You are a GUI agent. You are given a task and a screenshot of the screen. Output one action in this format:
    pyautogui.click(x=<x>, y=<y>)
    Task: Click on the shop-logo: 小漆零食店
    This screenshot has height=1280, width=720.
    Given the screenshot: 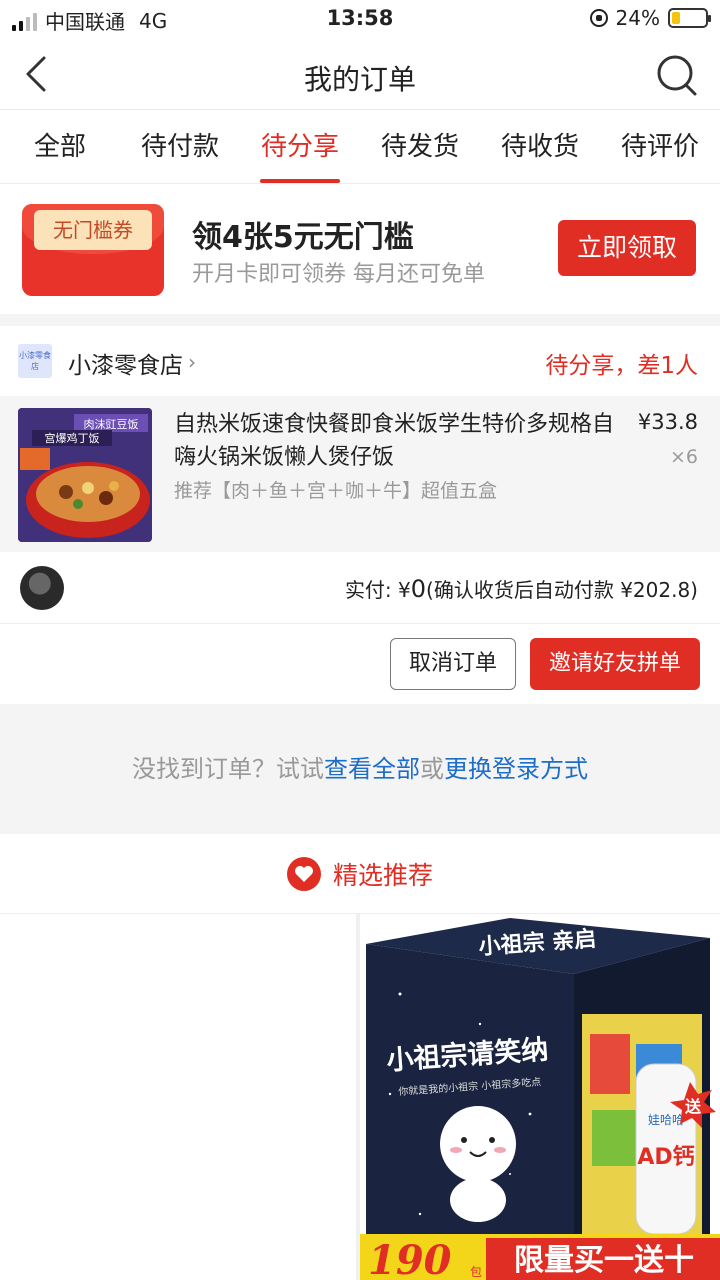 What is the action you would take?
    pyautogui.click(x=35, y=361)
    